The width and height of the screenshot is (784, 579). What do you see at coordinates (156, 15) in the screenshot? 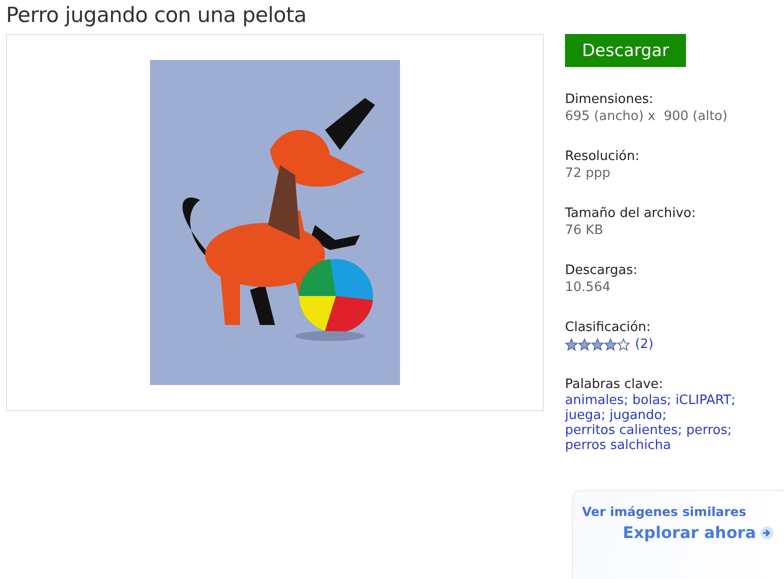
I see `page-title: Perro jugando con una pelota` at bounding box center [156, 15].